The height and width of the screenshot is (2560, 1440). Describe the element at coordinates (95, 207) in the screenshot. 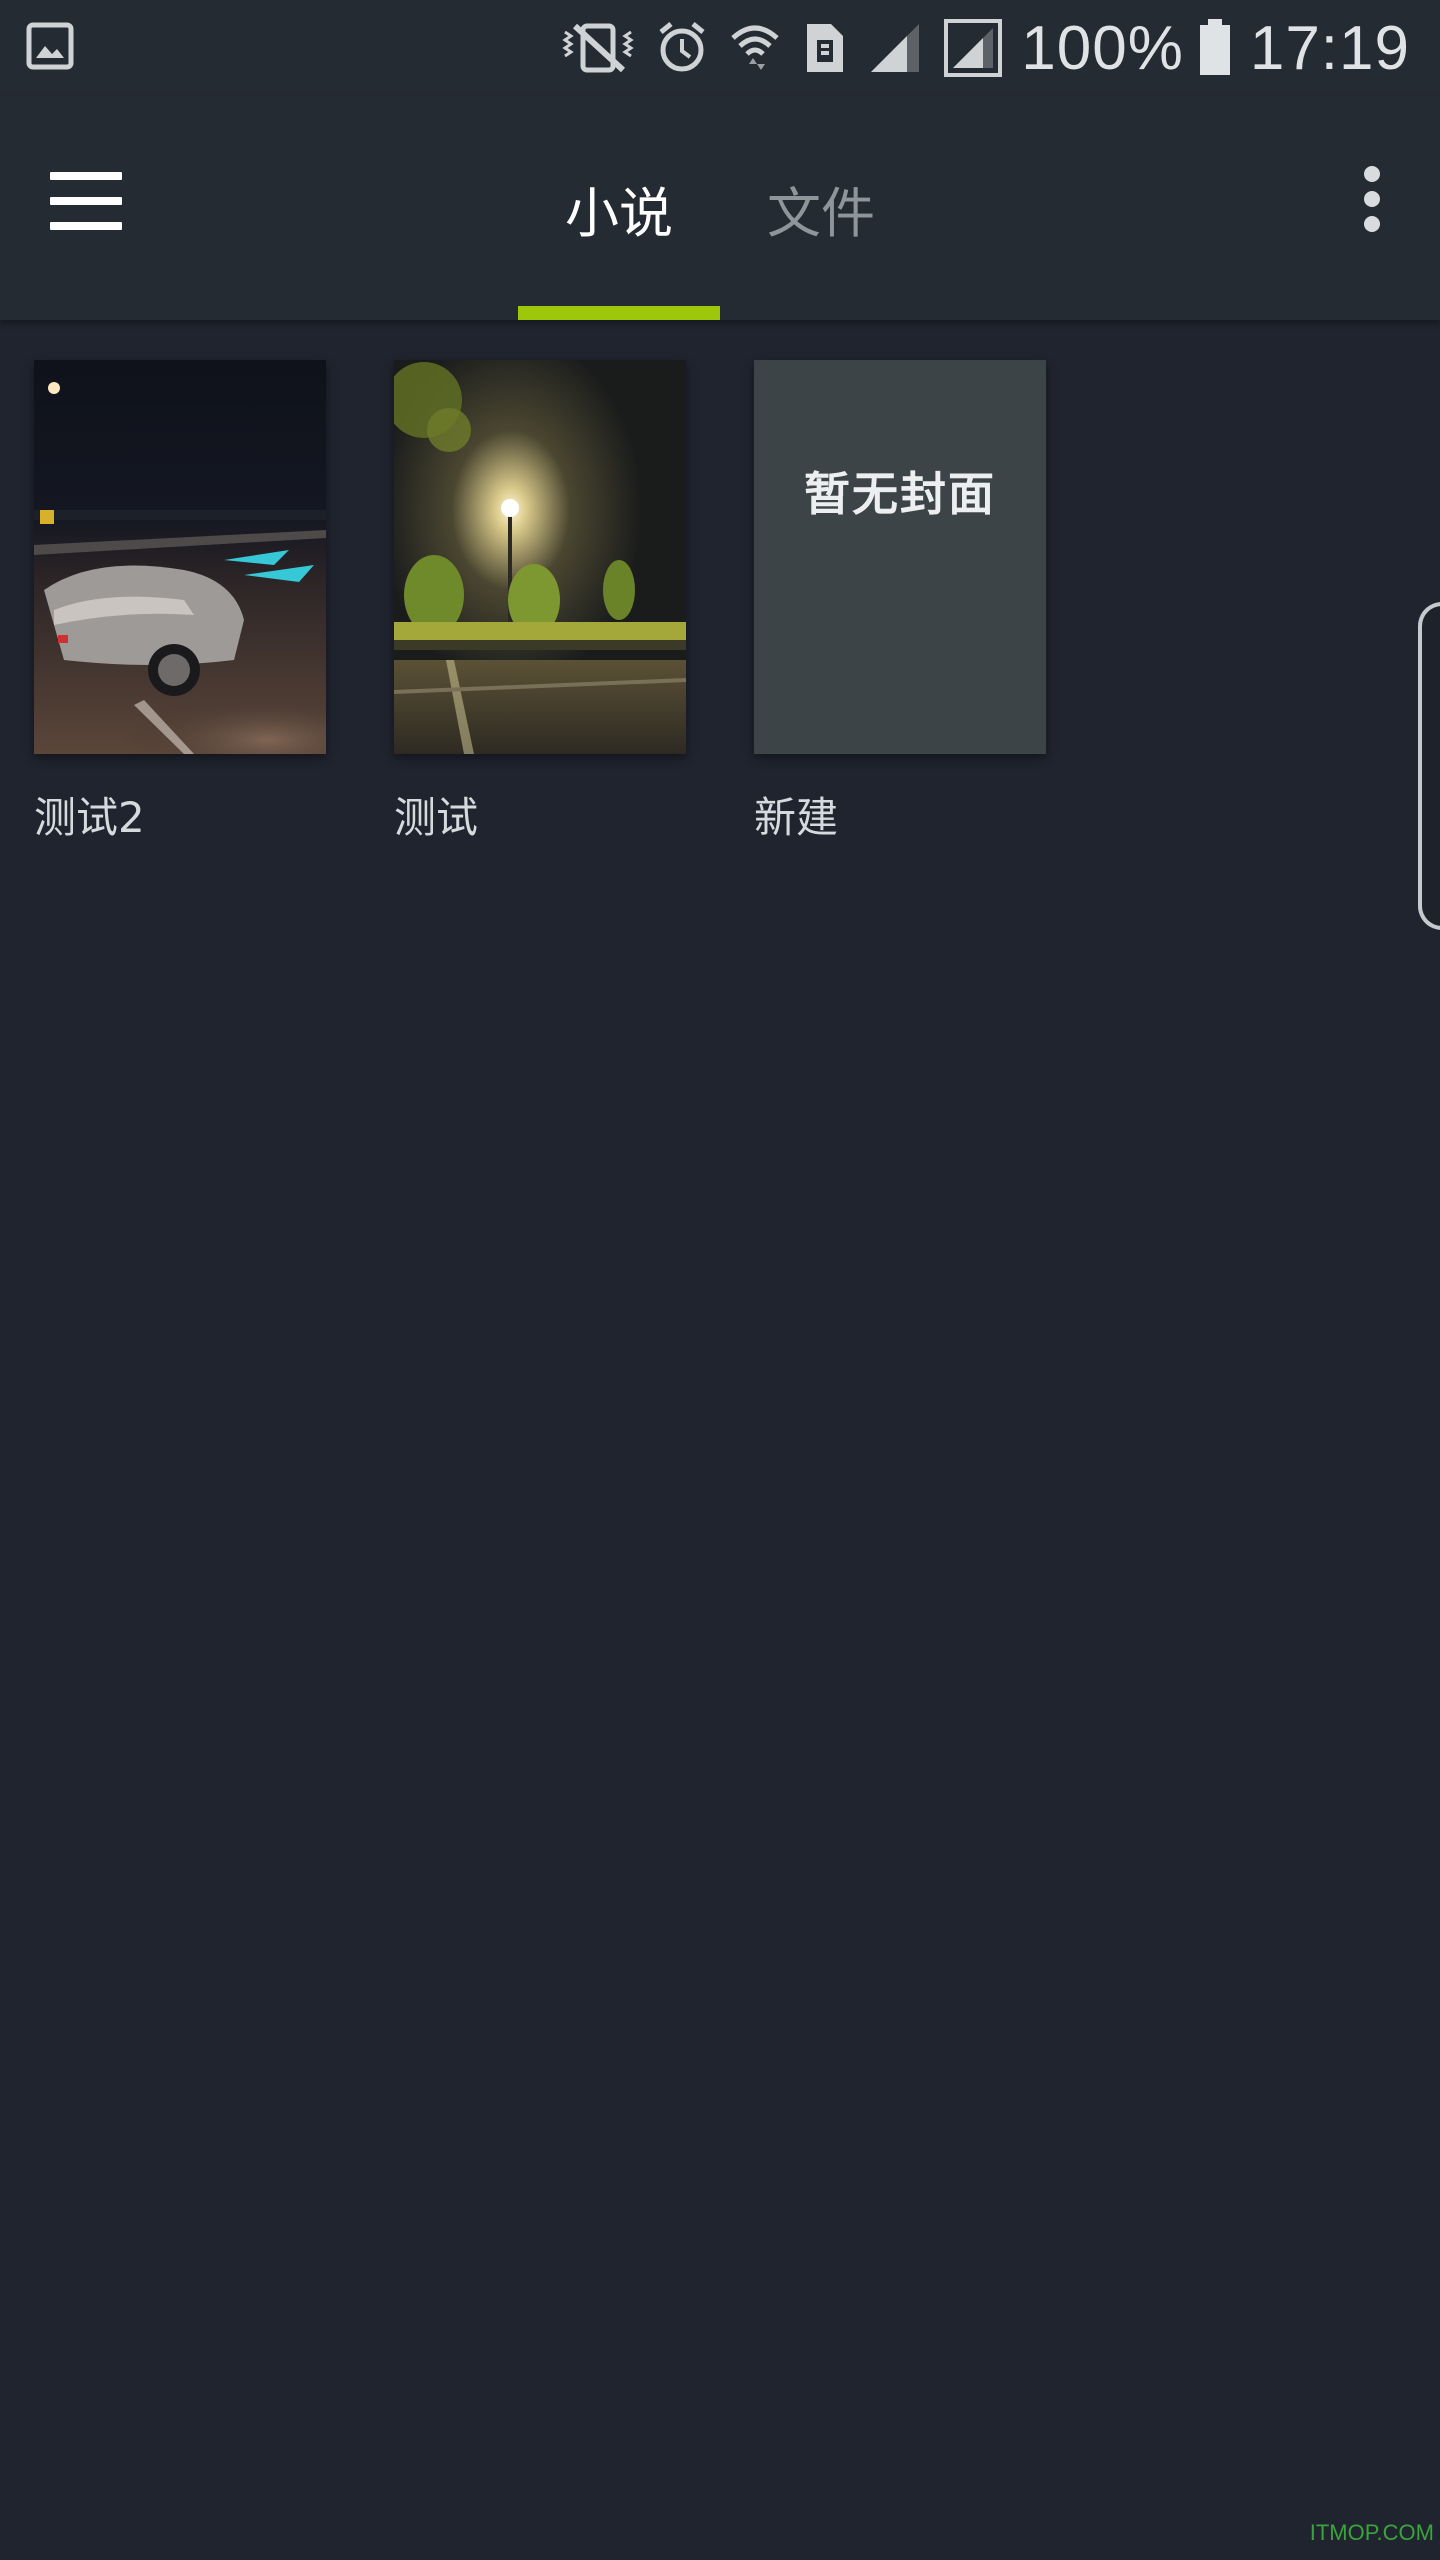

I see `hamburger-menu-icon` at that location.